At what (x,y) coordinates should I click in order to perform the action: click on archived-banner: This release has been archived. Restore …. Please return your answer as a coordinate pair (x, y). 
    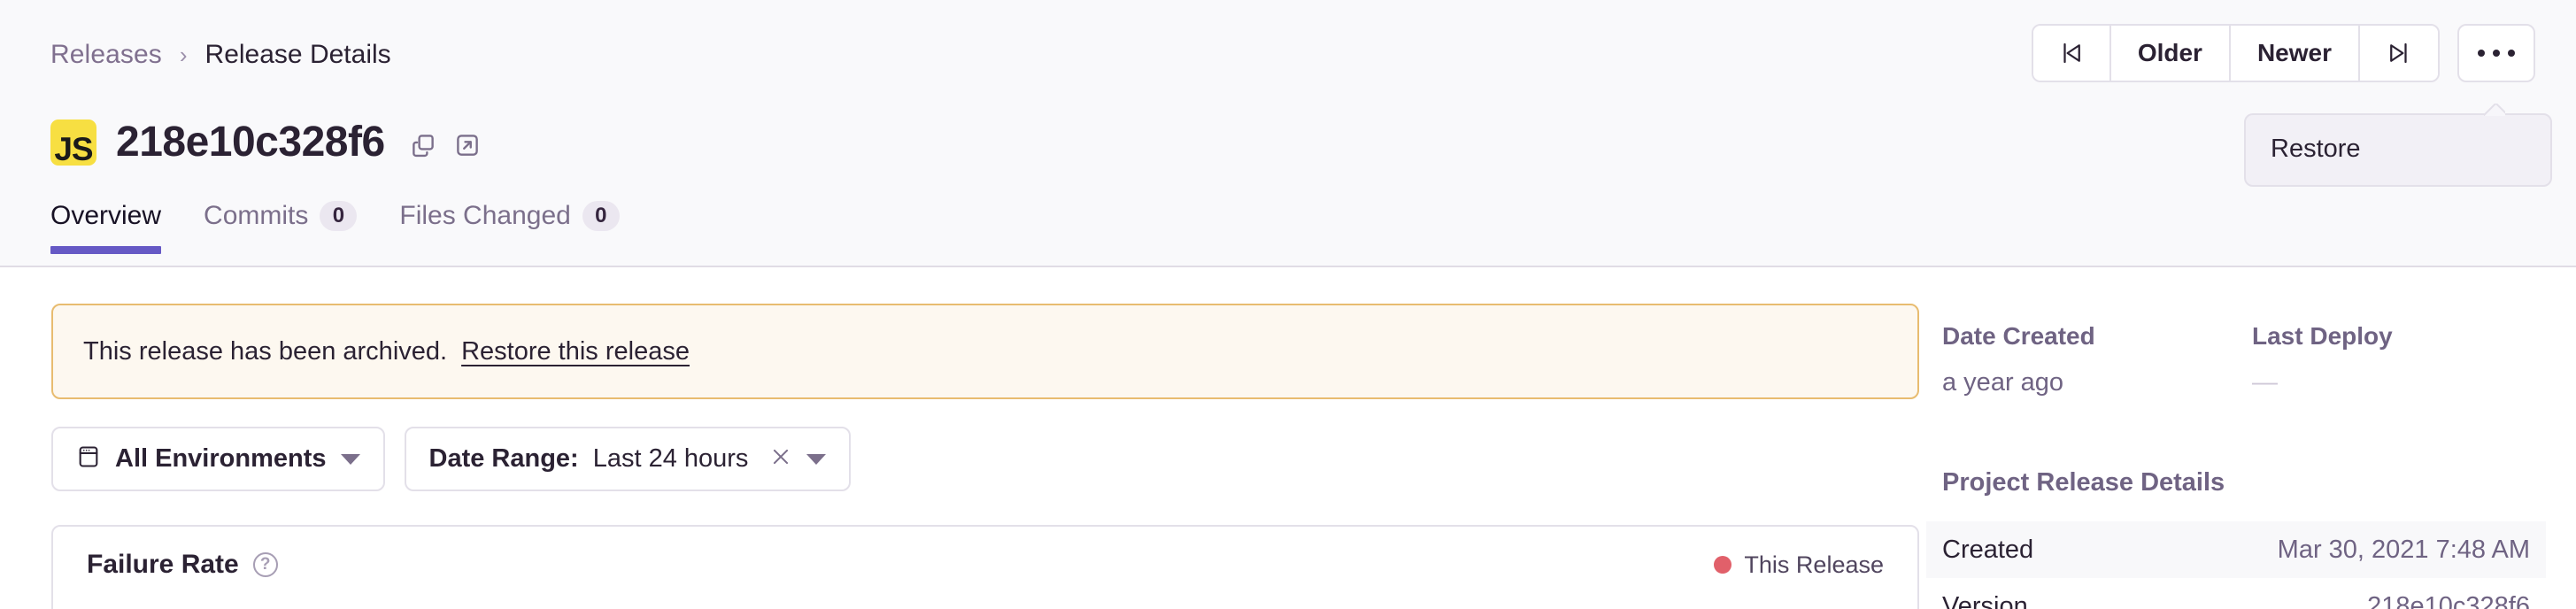
    Looking at the image, I should click on (985, 351).